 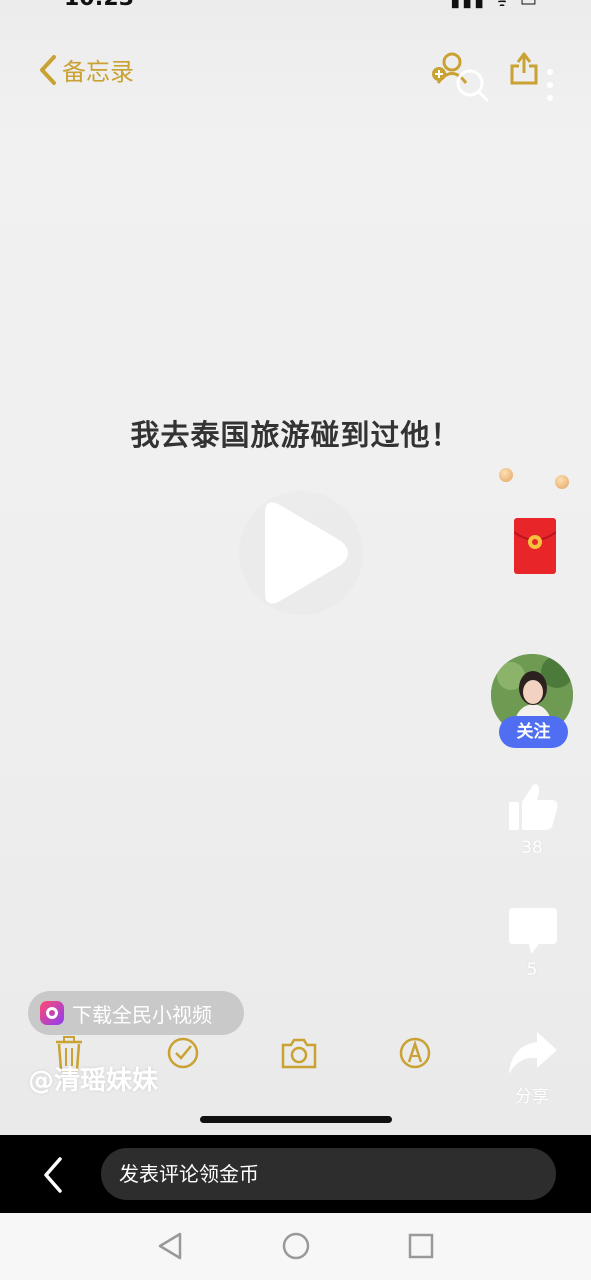 What do you see at coordinates (295, 7) in the screenshot?
I see `status-bar: 10:23 ▮▮▮ ᯤ ▭` at bounding box center [295, 7].